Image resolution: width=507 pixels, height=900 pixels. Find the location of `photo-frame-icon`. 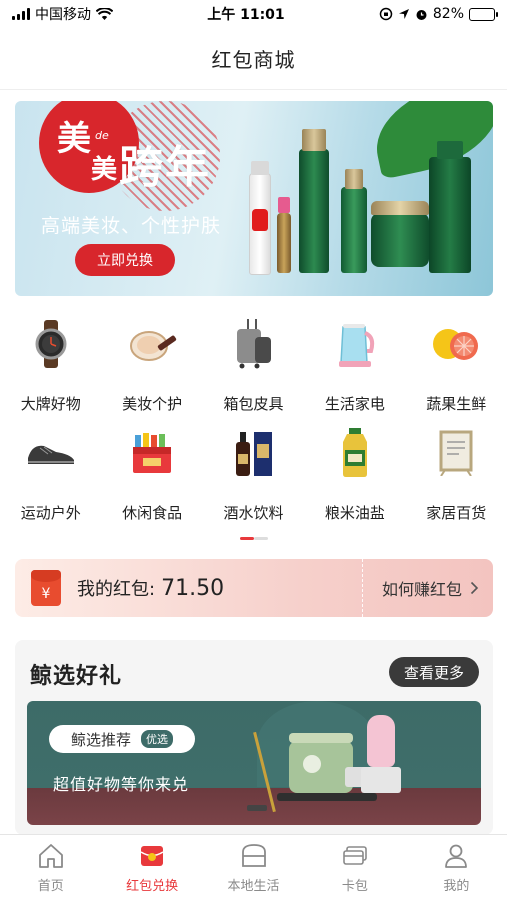

photo-frame-icon is located at coordinates (456, 453).